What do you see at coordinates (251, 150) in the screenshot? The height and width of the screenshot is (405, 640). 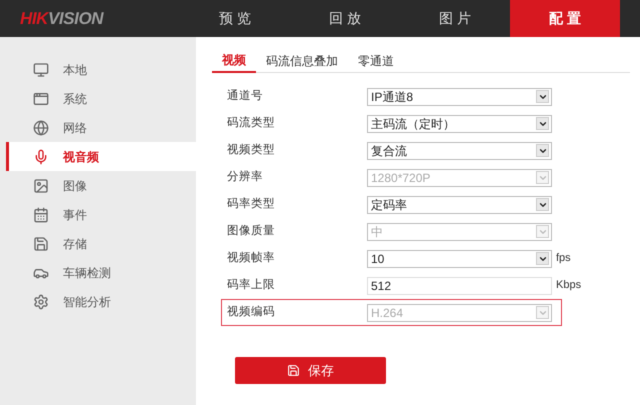 I see `field-label: 视频类型` at bounding box center [251, 150].